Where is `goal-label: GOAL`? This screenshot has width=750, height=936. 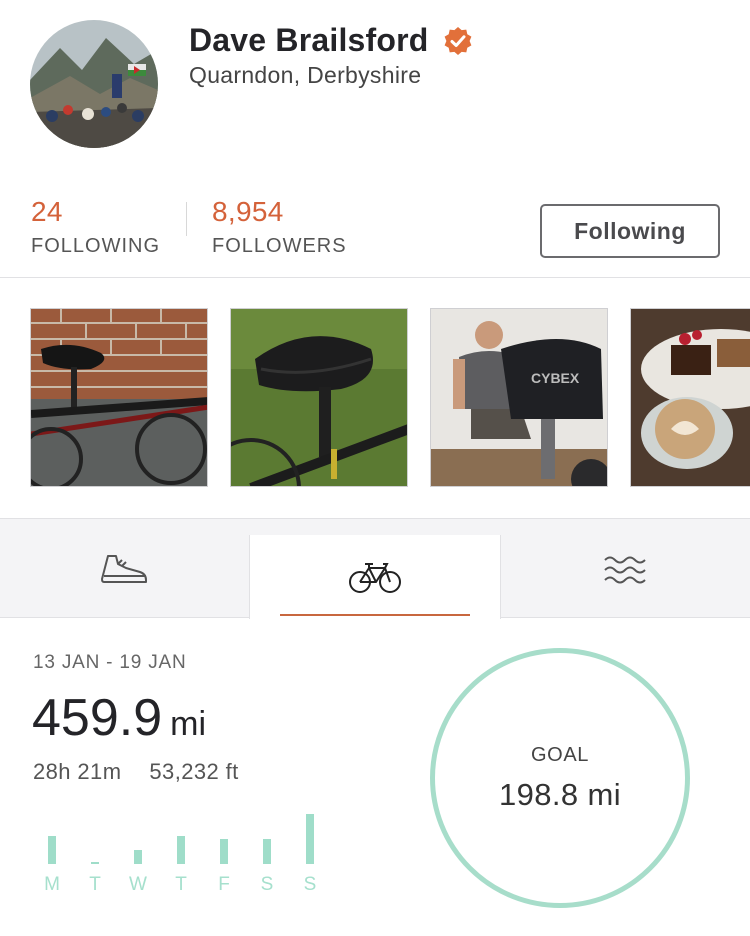
goal-label: GOAL is located at coordinates (560, 754).